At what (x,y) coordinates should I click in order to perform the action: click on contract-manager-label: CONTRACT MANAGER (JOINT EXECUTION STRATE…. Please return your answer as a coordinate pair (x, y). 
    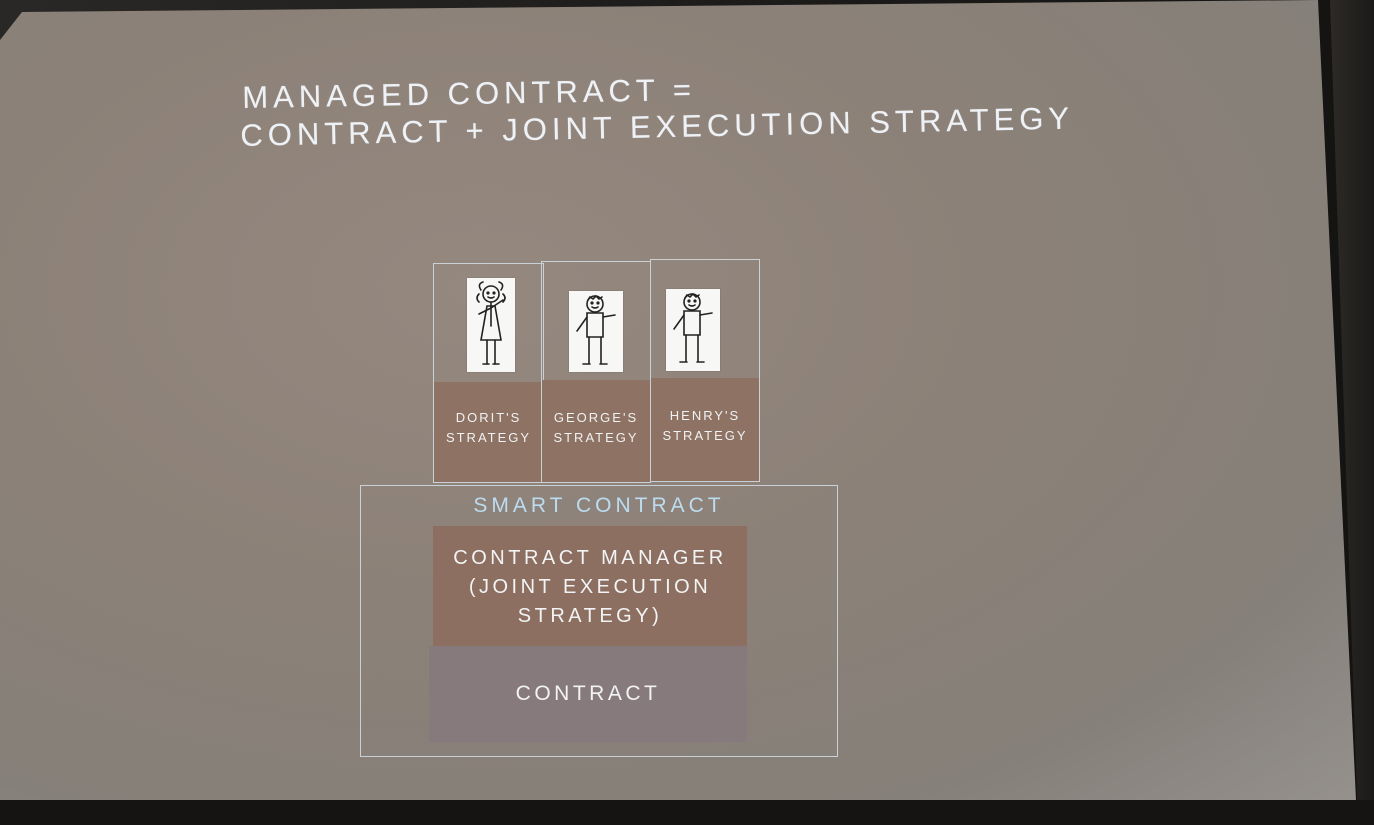
    Looking at the image, I should click on (590, 587).